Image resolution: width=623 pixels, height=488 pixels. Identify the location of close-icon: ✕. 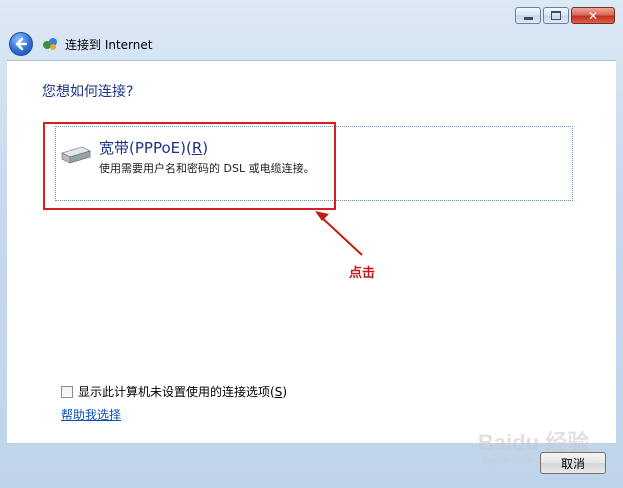
(593, 15).